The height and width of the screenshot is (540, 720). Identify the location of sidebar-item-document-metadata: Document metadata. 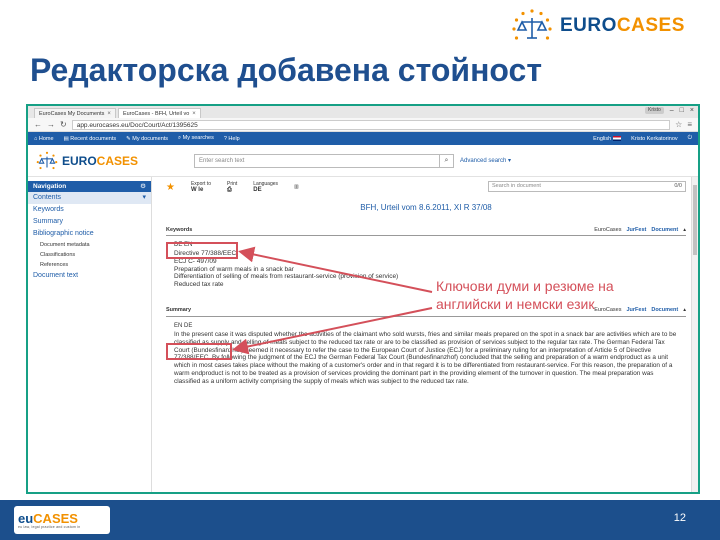
(89, 245).